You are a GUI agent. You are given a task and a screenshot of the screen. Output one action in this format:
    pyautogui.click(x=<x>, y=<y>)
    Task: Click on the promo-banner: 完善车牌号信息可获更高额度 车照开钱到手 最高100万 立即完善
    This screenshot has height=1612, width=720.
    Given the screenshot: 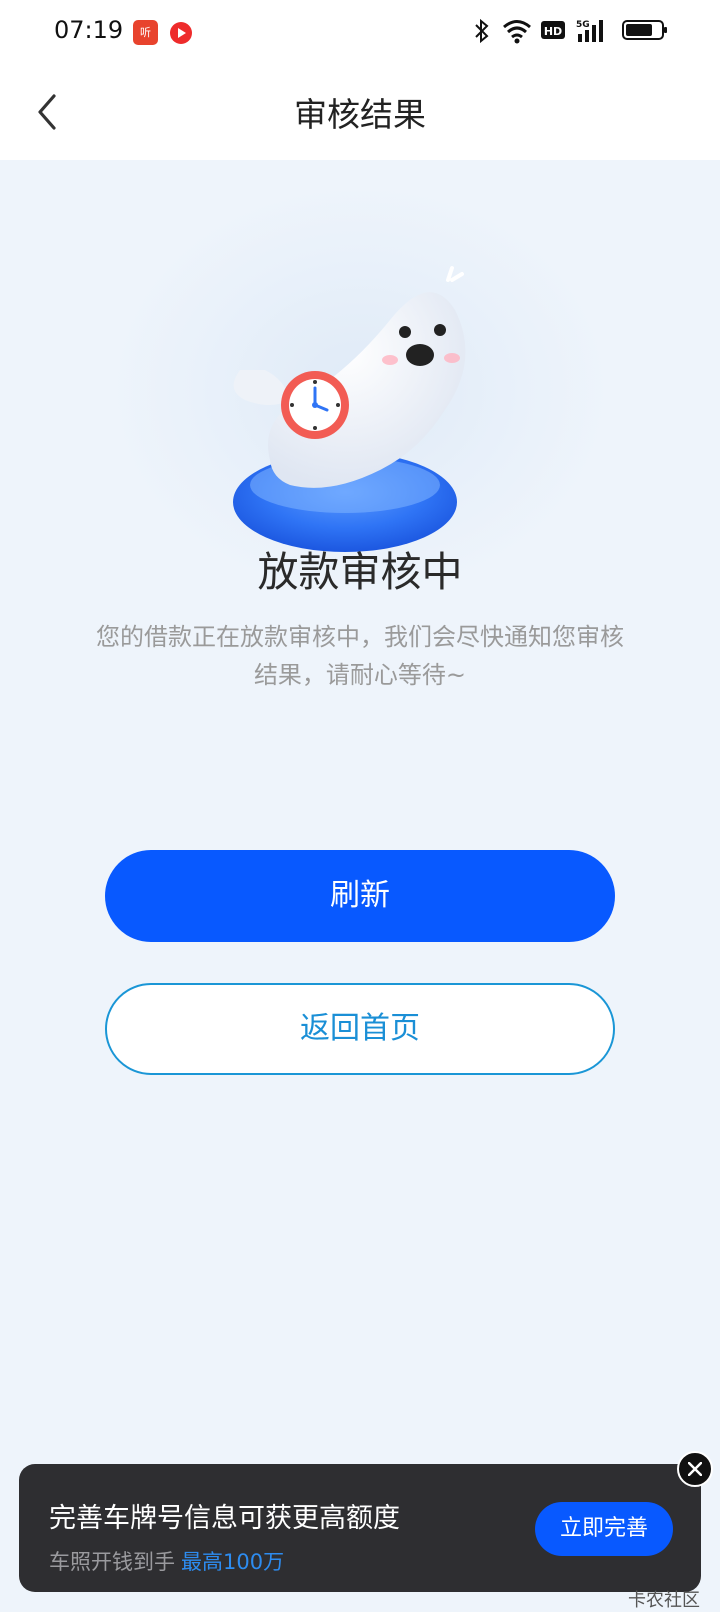 What is the action you would take?
    pyautogui.click(x=360, y=1528)
    